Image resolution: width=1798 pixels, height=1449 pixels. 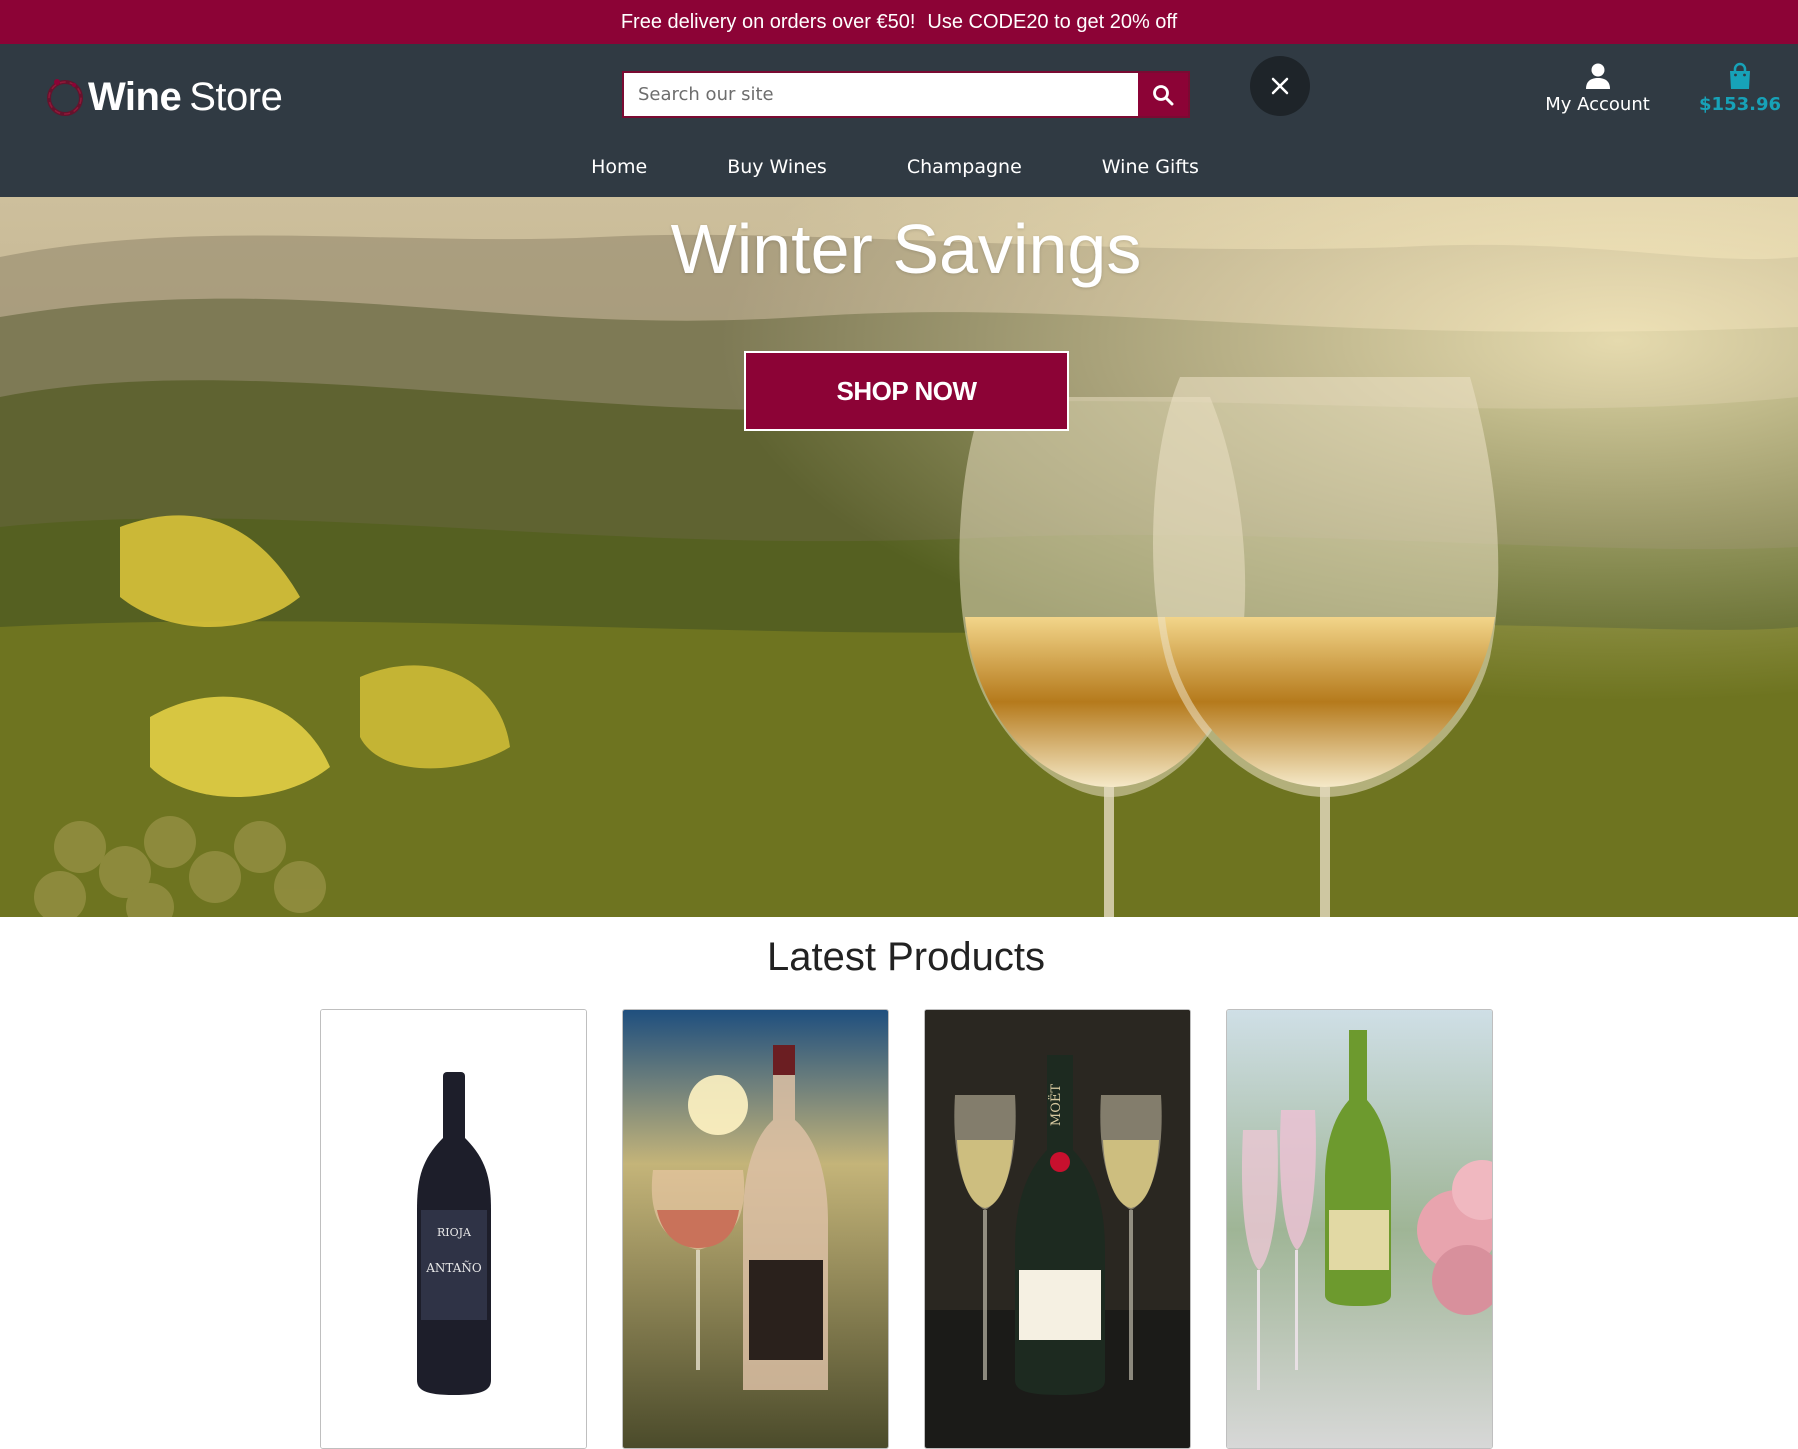 What do you see at coordinates (1740, 104) in the screenshot?
I see `cart-total: $153.96` at bounding box center [1740, 104].